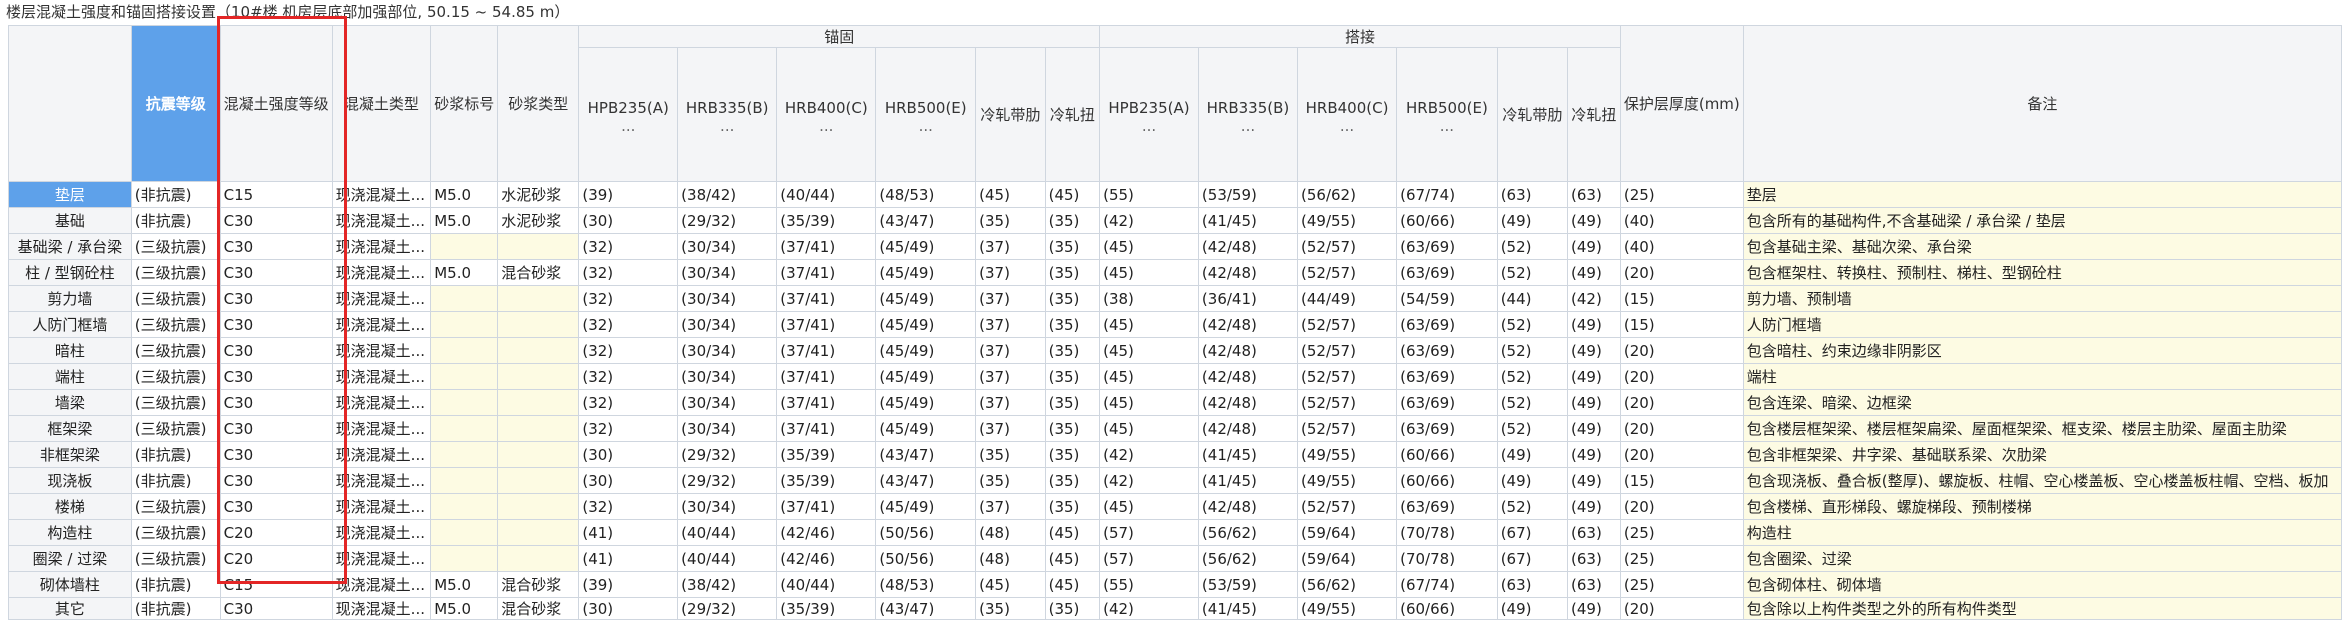  What do you see at coordinates (826, 298) in the screenshot?
I see `anchor-hrb400-cell: (37/41)` at bounding box center [826, 298].